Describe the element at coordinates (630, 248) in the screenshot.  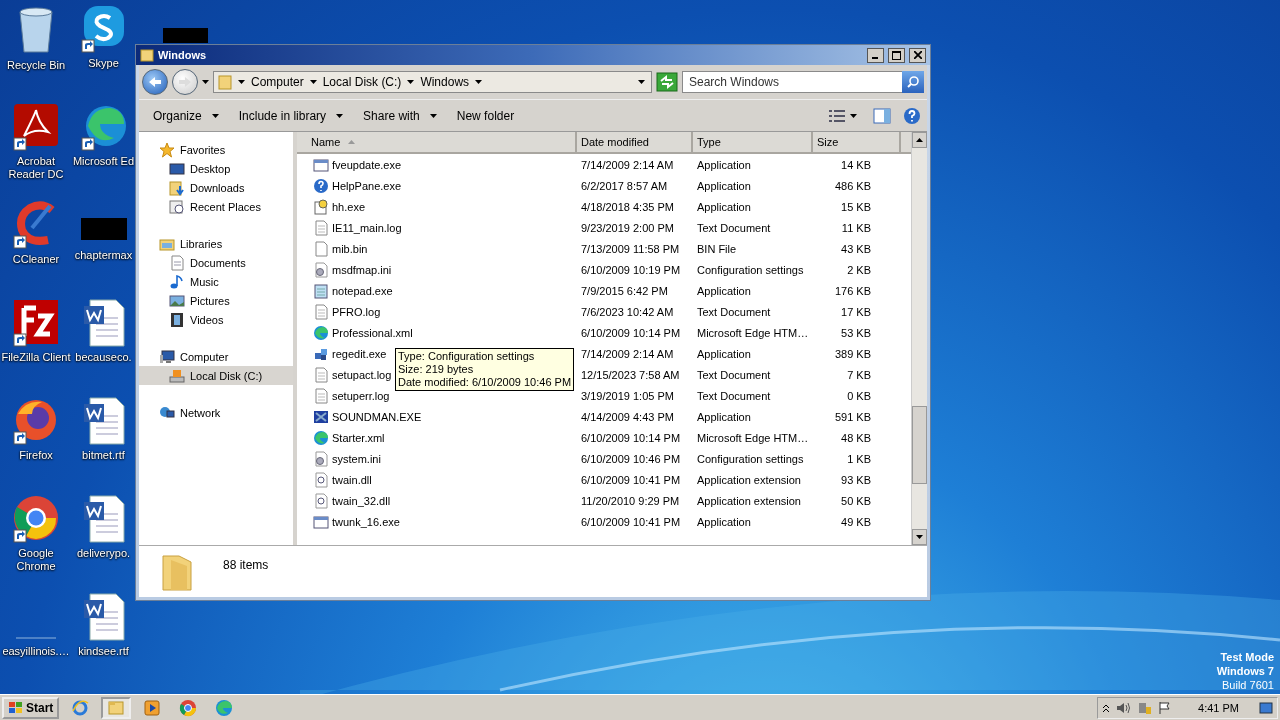
I see `date-modified-cell-text: 7/13/2009 11:58 PM` at that location.